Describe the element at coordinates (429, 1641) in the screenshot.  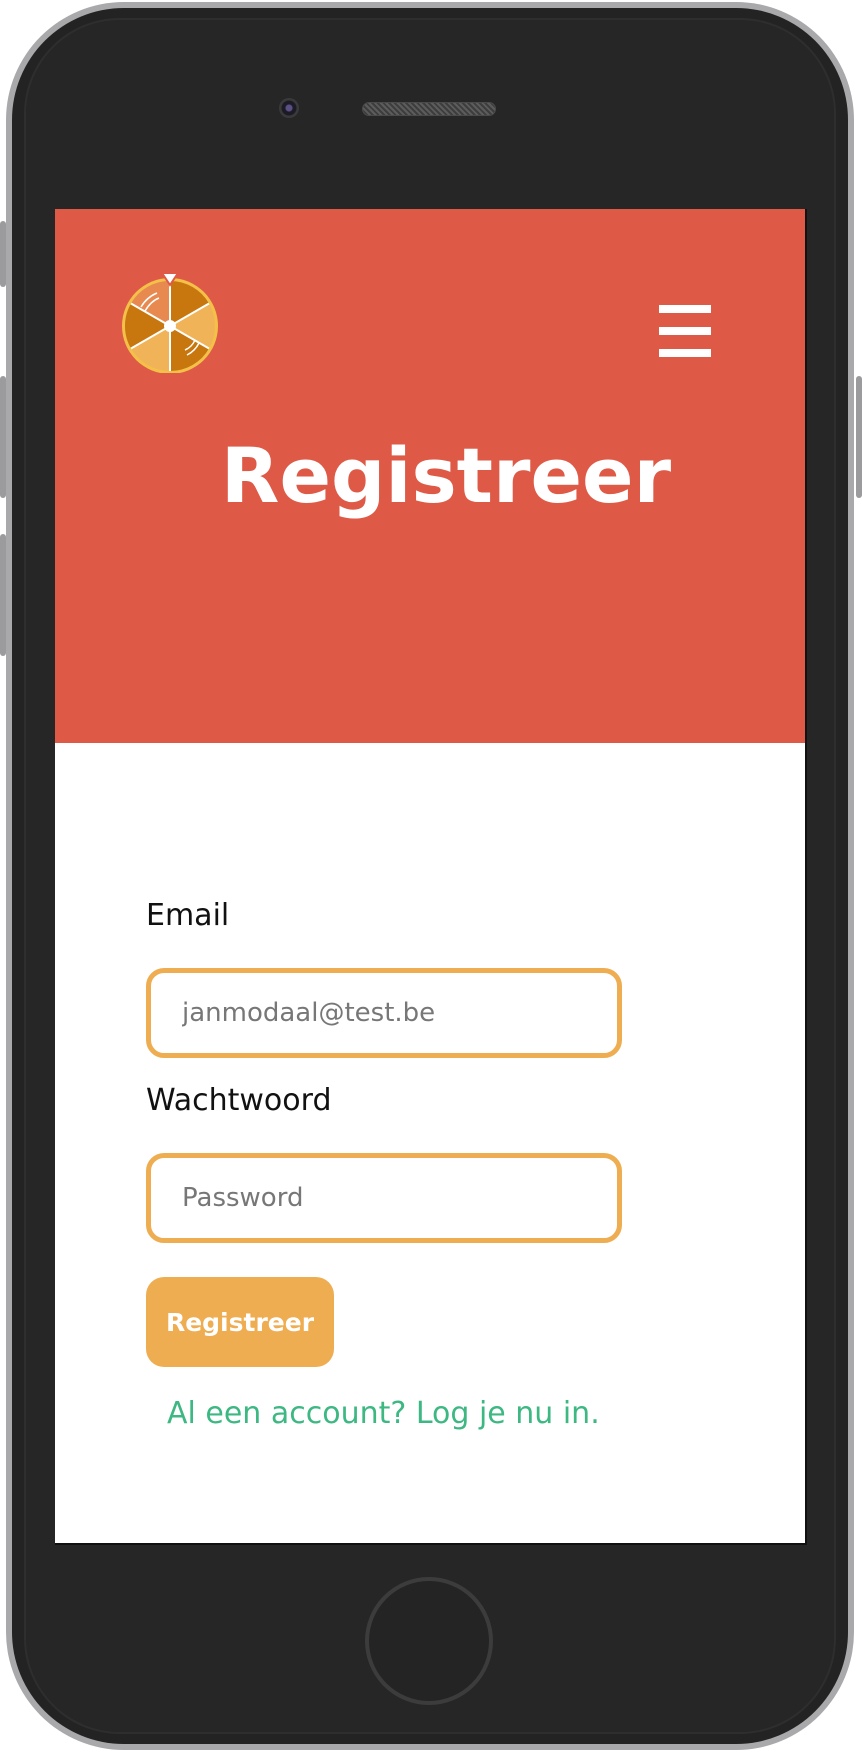
I see `home-button` at that location.